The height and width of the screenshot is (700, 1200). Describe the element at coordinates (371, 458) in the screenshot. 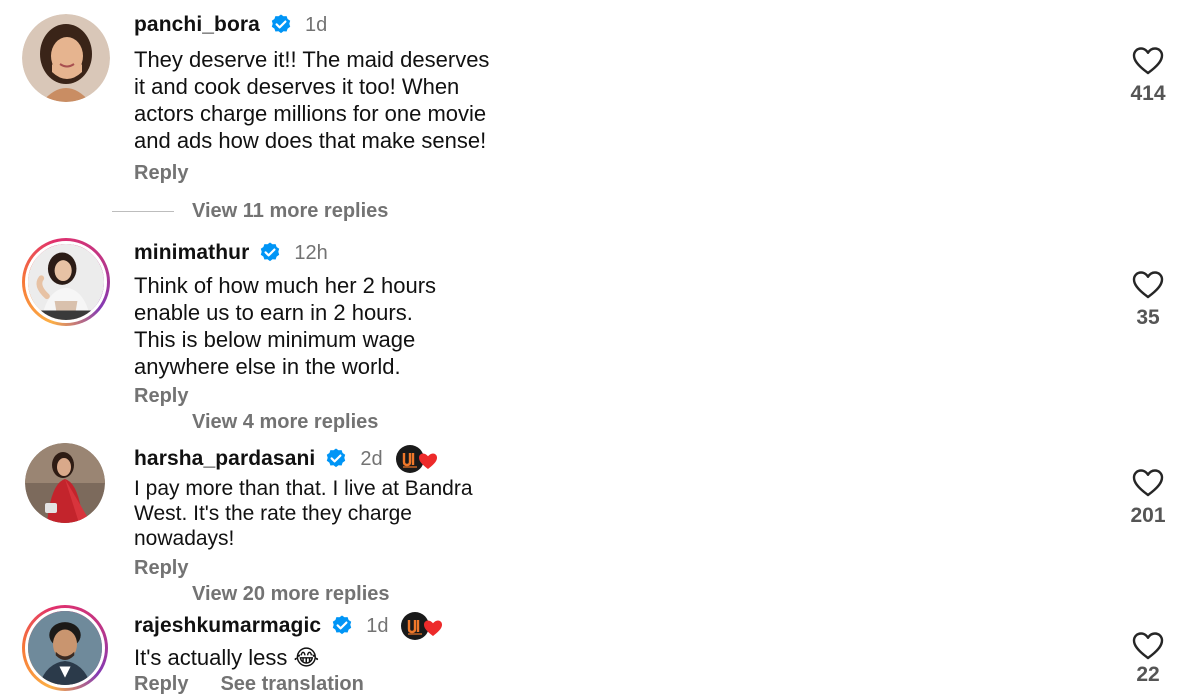

I see `comment-timestamp: 2d` at that location.